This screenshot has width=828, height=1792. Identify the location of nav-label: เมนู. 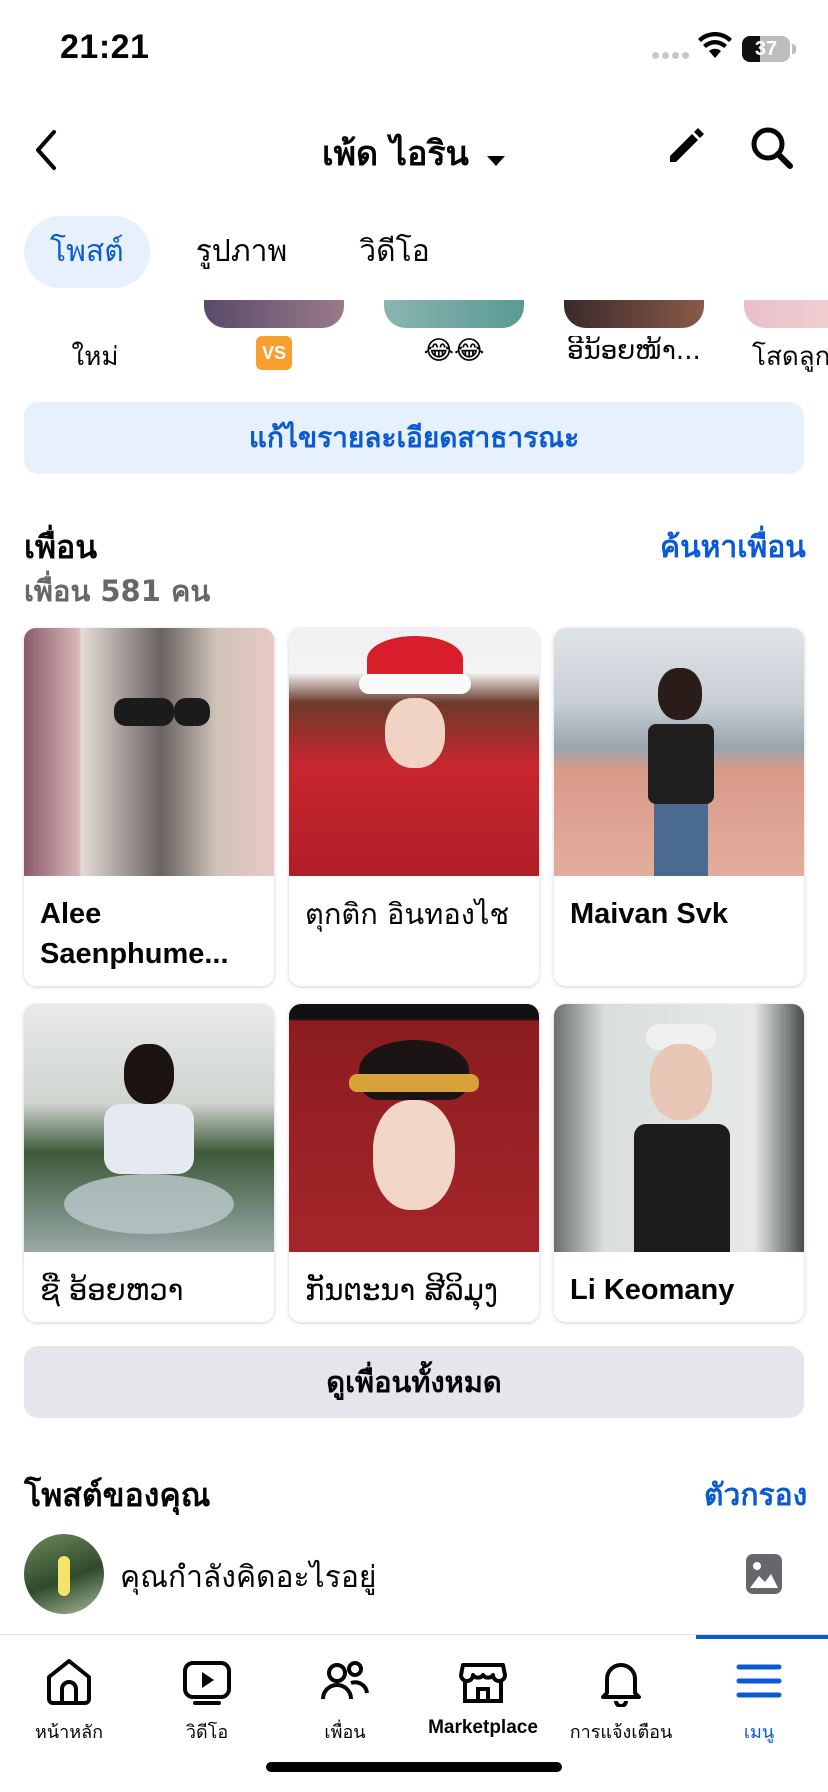
(759, 1732).